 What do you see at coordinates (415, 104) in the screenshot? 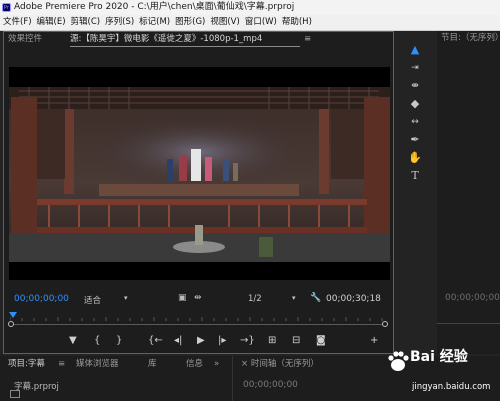
I see `razor-tool-icon: ◆` at bounding box center [415, 104].